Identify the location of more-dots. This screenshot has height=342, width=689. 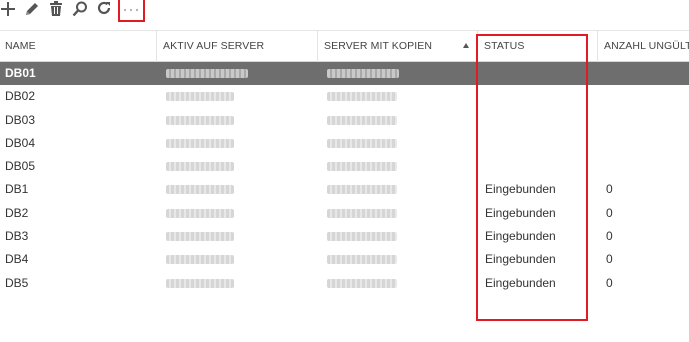
(131, 10).